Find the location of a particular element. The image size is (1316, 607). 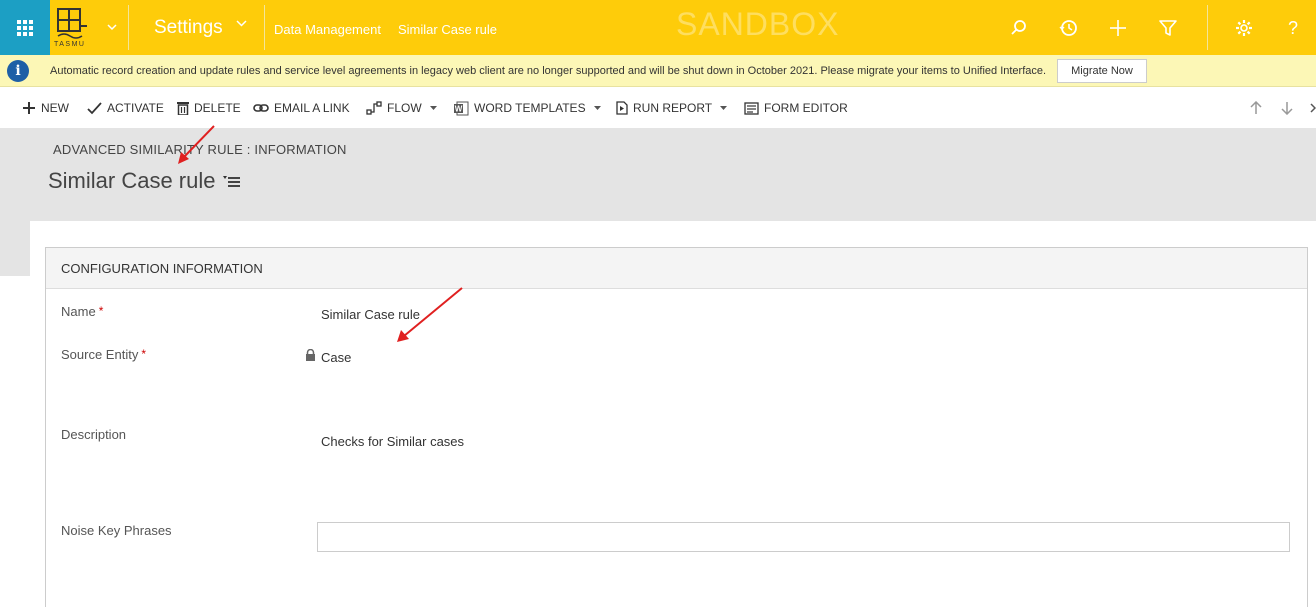

logo-menu-chevron is located at coordinates (112, 27).